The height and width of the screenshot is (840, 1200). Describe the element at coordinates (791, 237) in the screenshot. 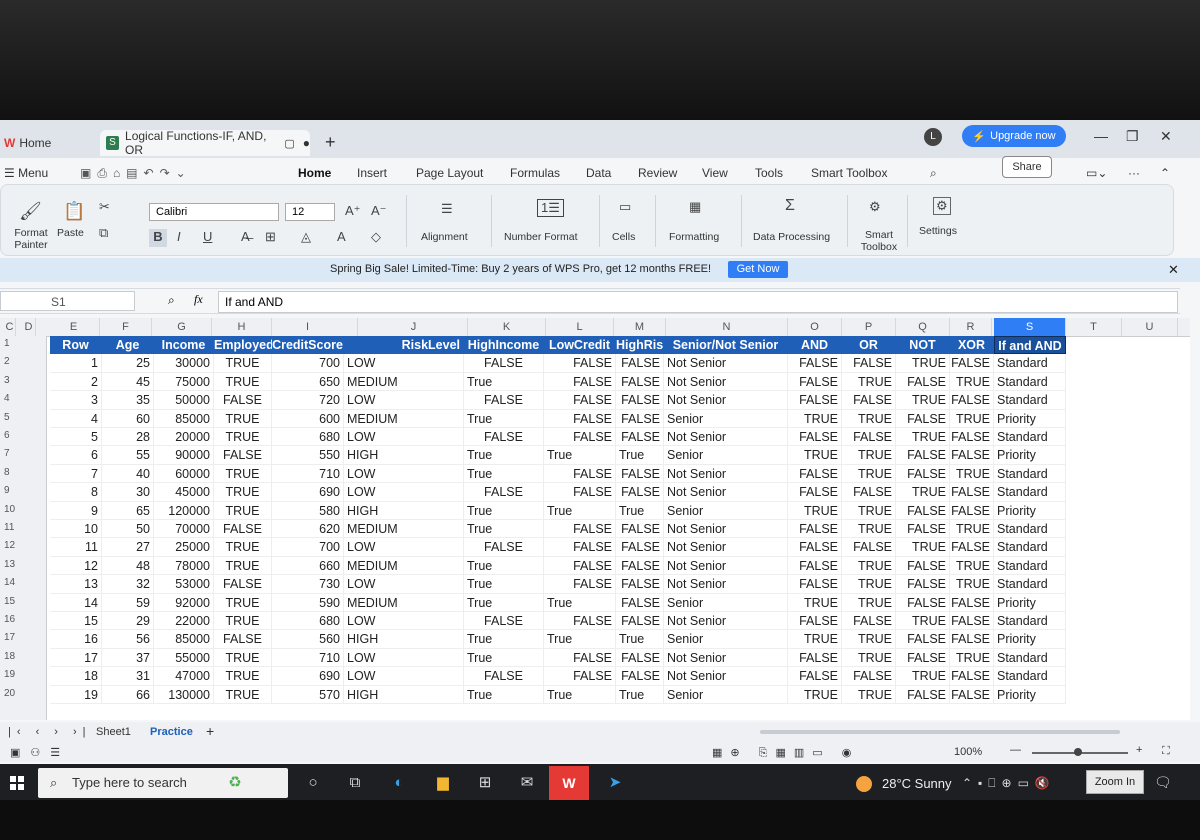

I see `data-processing-dropdown: Data Processing` at that location.